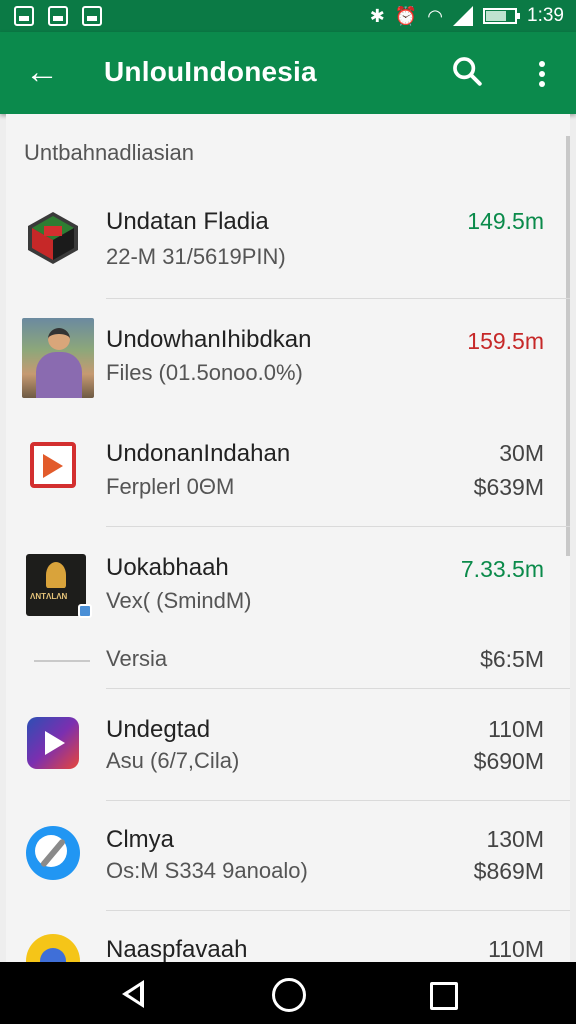 The width and height of the screenshot is (576, 1024). Describe the element at coordinates (58, 358) in the screenshot. I see `photo-avatar-icon` at that location.